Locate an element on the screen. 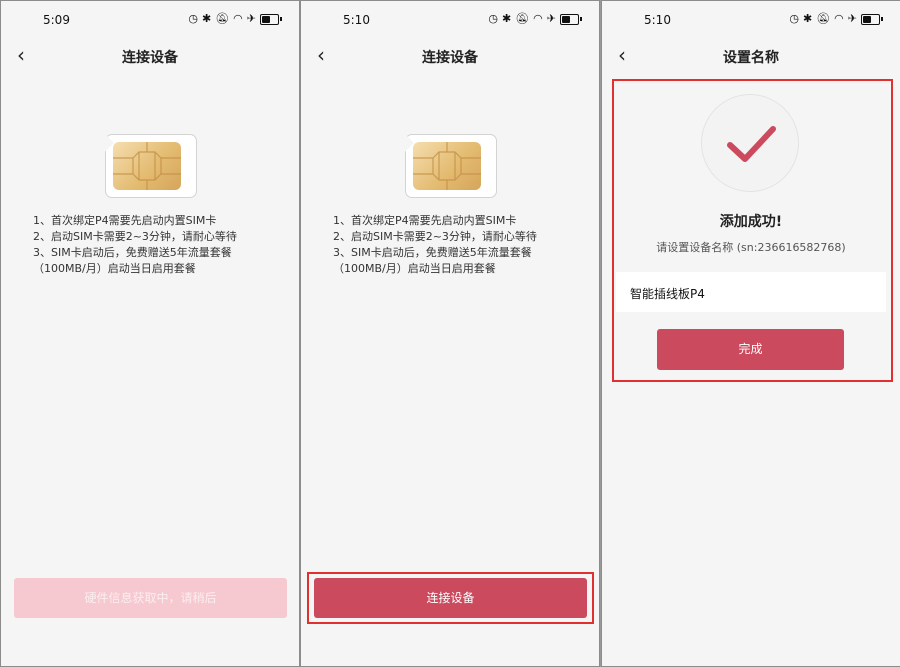 The width and height of the screenshot is (900, 667). name-prompt: 请设置设备名称 (sn:236616582768) is located at coordinates (751, 247).